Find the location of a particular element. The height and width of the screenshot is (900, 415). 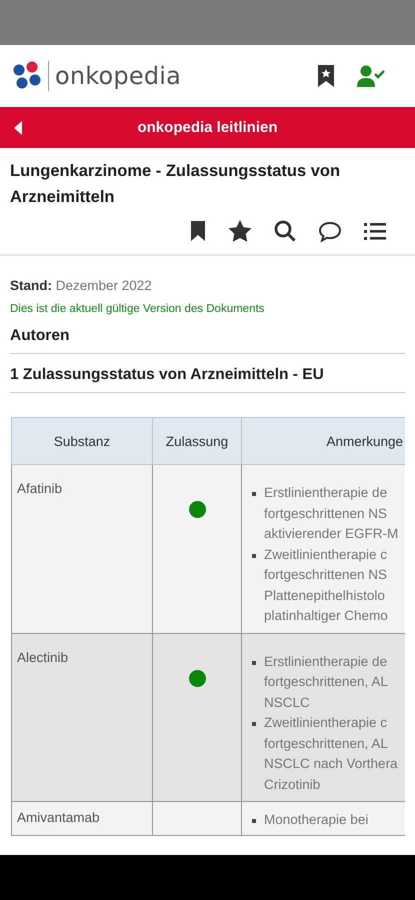

column-header: Zulassung is located at coordinates (197, 441).